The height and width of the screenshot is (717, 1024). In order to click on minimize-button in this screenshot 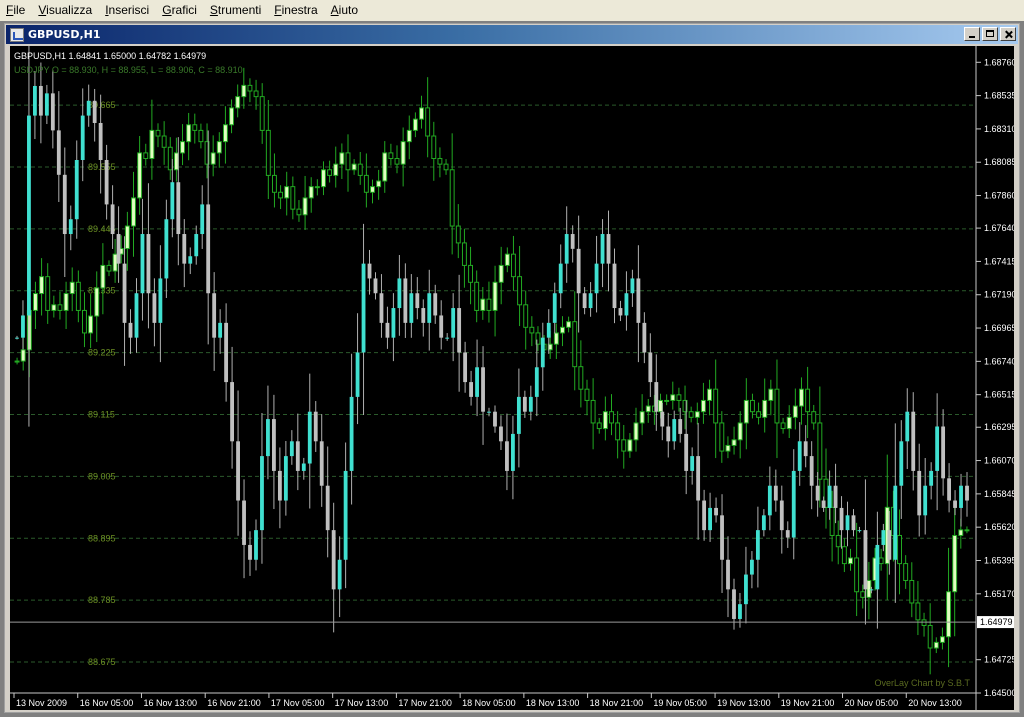, I will do `click(972, 34)`.